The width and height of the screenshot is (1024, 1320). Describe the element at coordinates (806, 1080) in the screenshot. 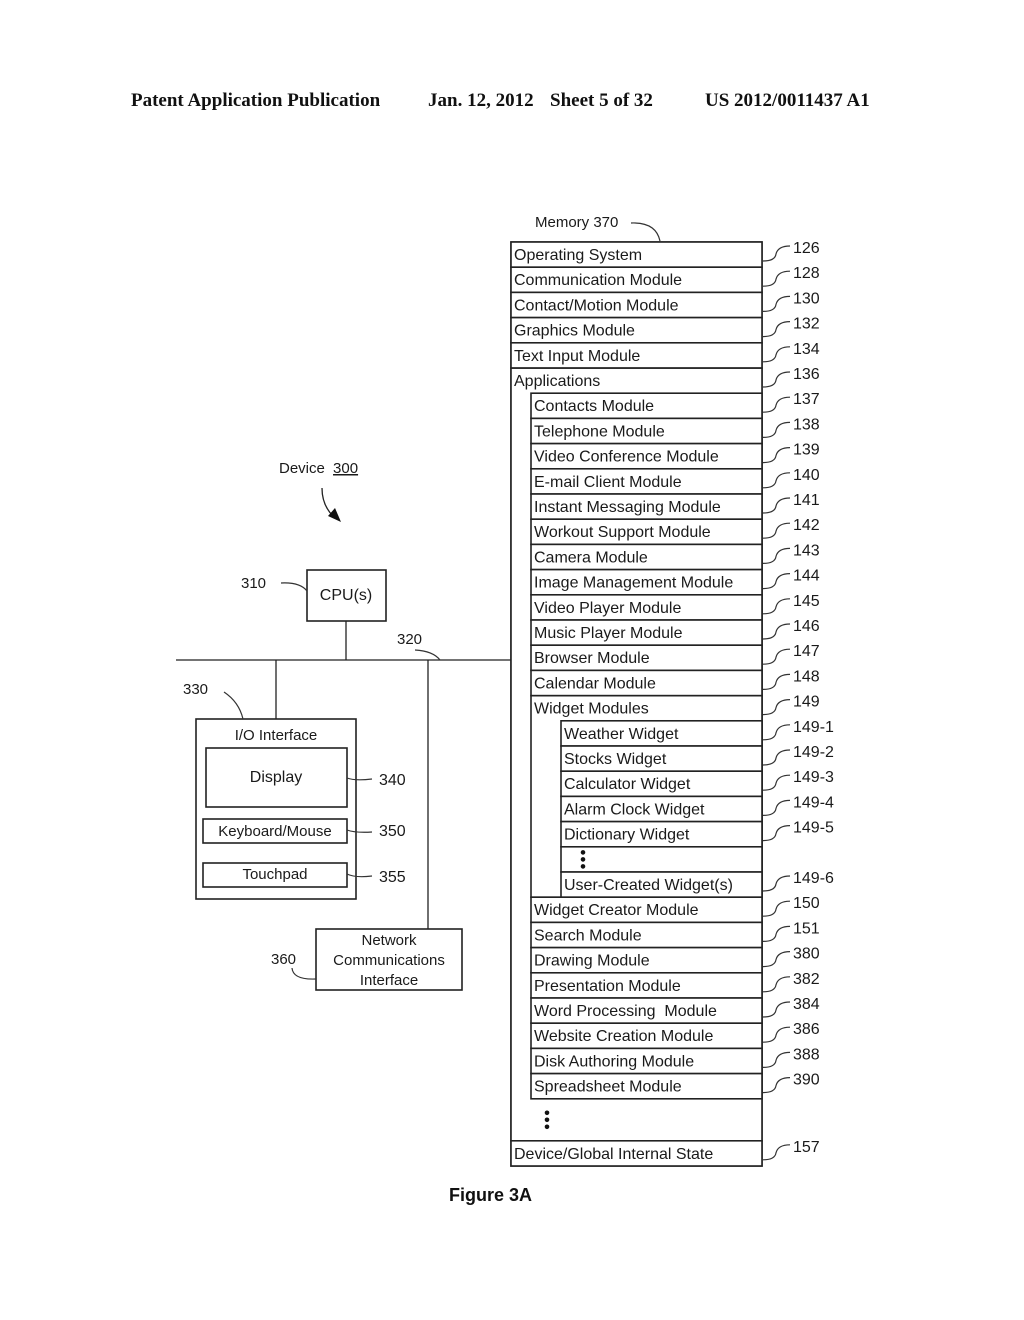

I see `memory-row-ref: 390` at that location.